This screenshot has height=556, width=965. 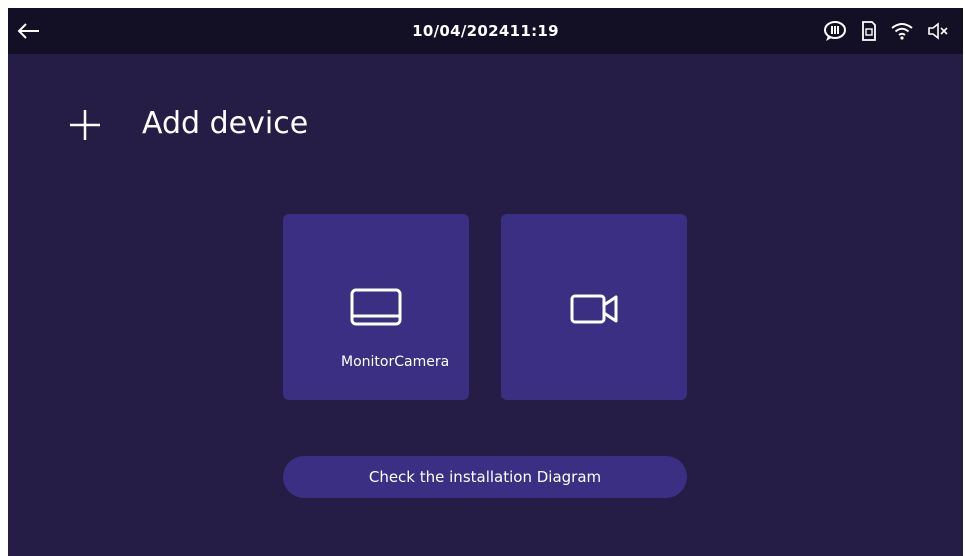 I want to click on video-camera-icon, so click(x=594, y=309).